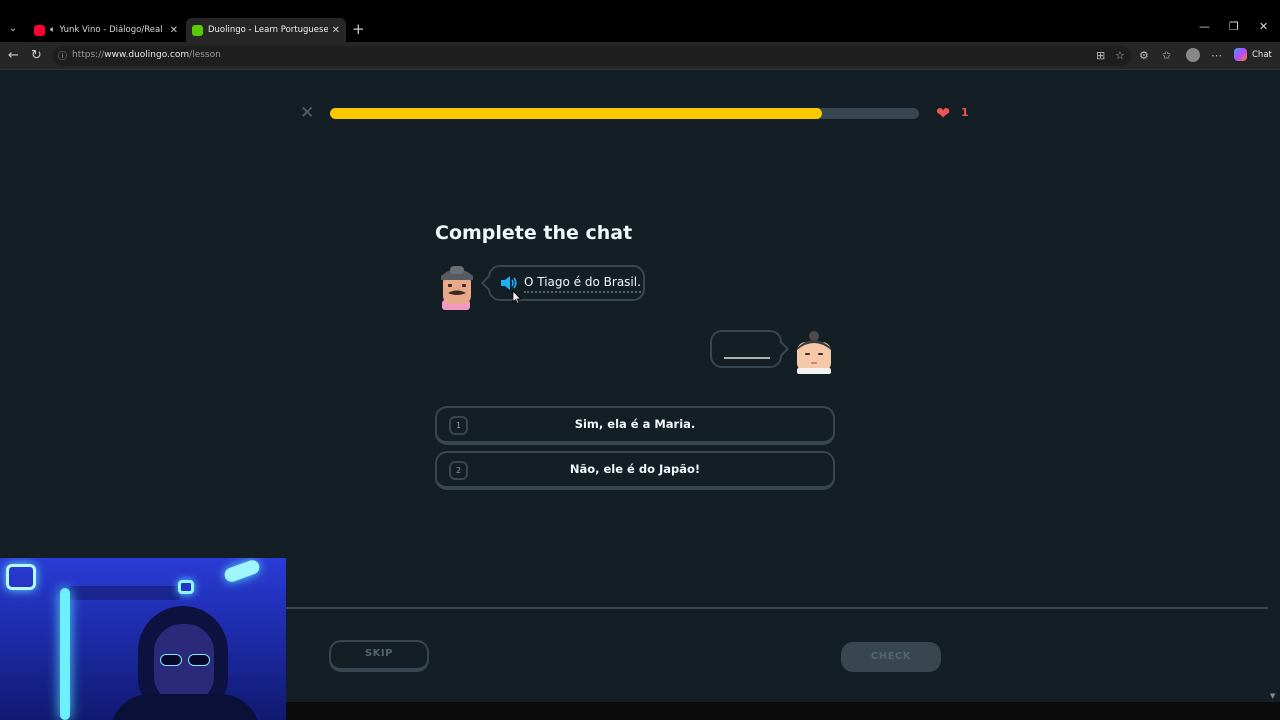 This screenshot has height=720, width=1280. What do you see at coordinates (1234, 26) in the screenshot?
I see `restore-icon: ❐` at bounding box center [1234, 26].